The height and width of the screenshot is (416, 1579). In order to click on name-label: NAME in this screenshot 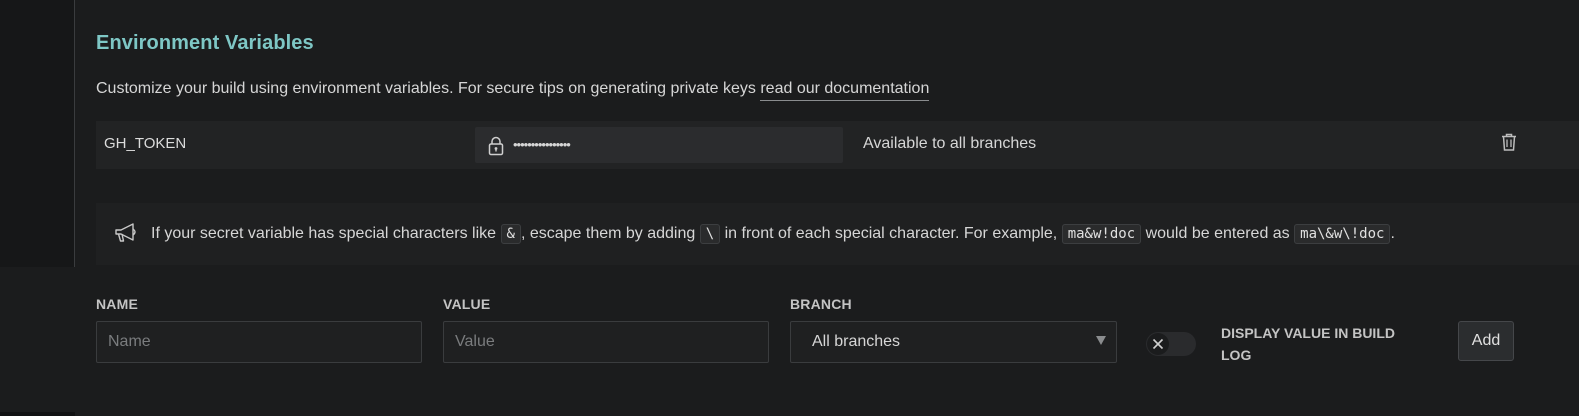, I will do `click(117, 304)`.